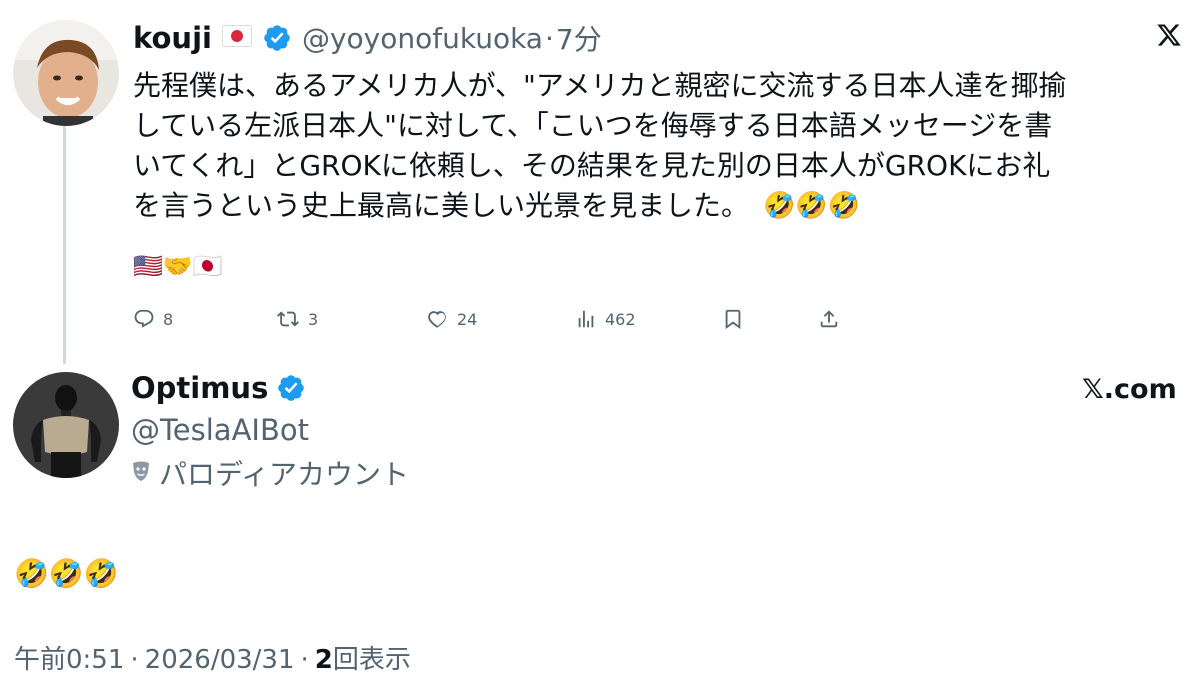 Image resolution: width=1200 pixels, height=699 pixels. I want to click on retweet-button: 3, so click(297, 319).